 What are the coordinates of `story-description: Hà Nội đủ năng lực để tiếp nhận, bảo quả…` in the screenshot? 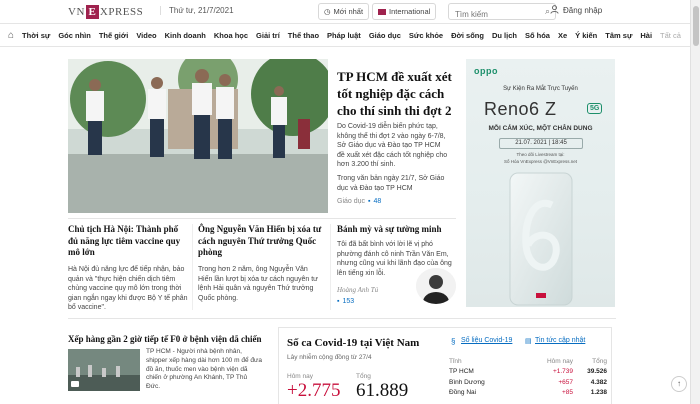 It's located at (128, 288).